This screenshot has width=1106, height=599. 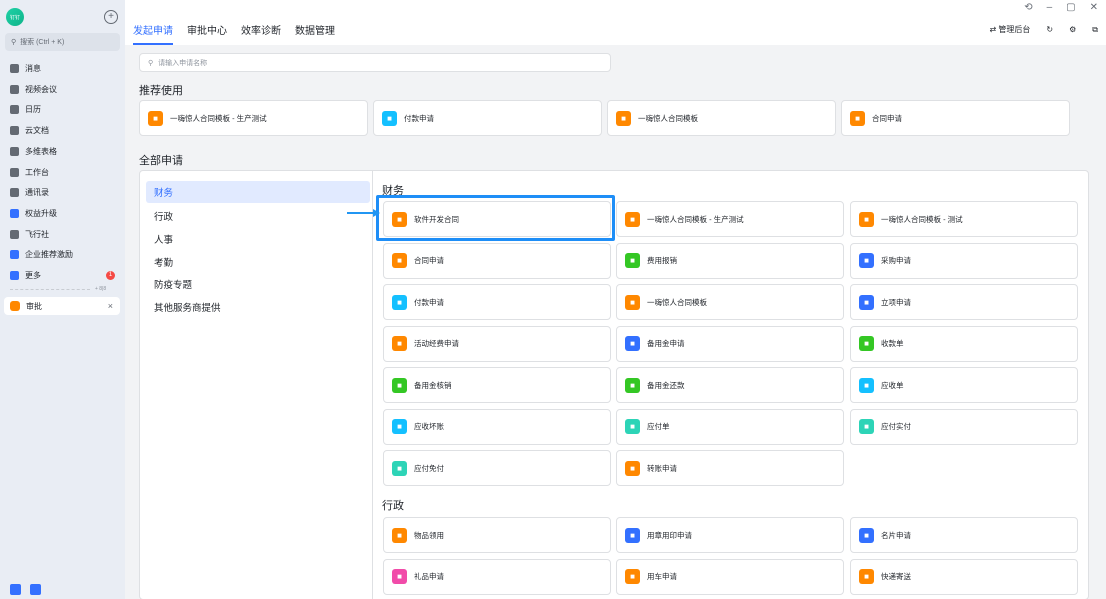 I want to click on maximize-icon: ▢, so click(x=1070, y=7).